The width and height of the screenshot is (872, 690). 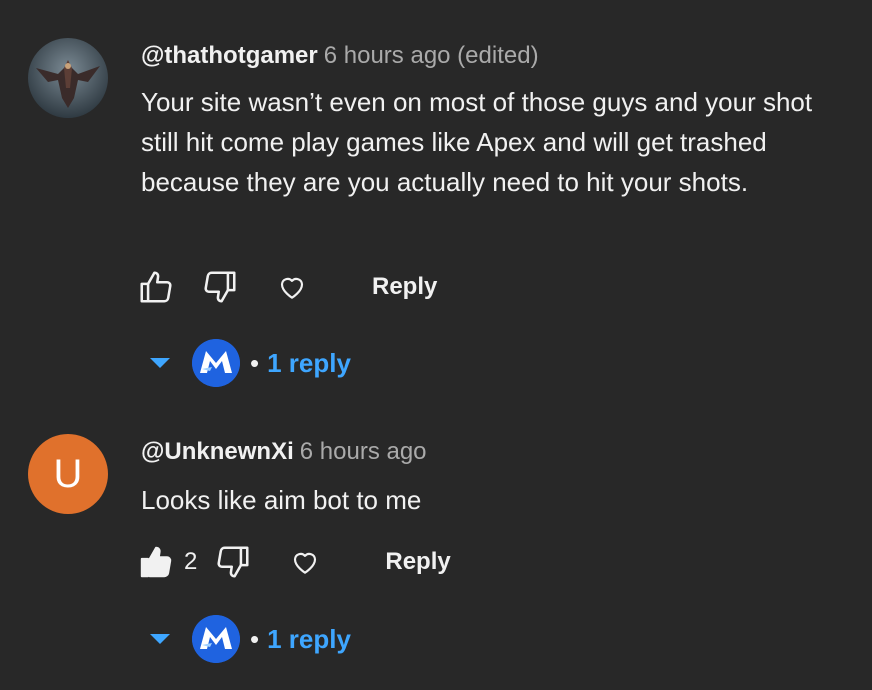 What do you see at coordinates (281, 500) in the screenshot?
I see `comment-text: Looks like aim bot to me` at bounding box center [281, 500].